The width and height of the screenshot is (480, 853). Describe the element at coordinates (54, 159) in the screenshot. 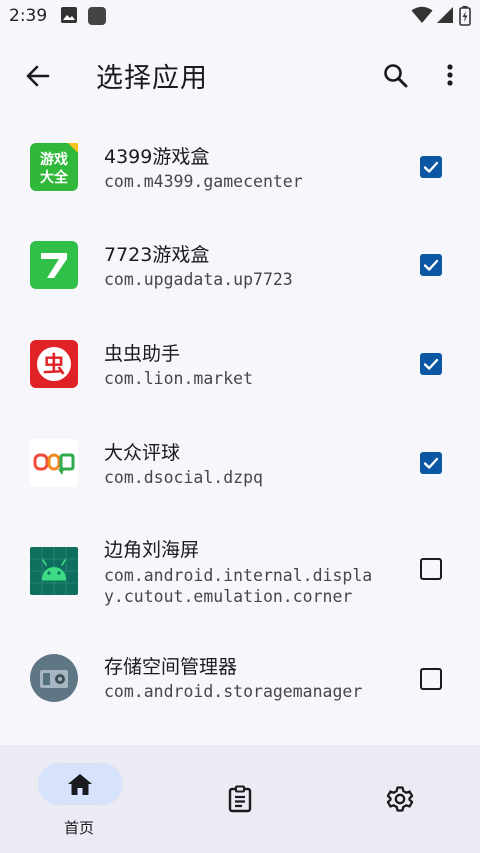

I see `4399-icon-text-top: 游戏` at that location.